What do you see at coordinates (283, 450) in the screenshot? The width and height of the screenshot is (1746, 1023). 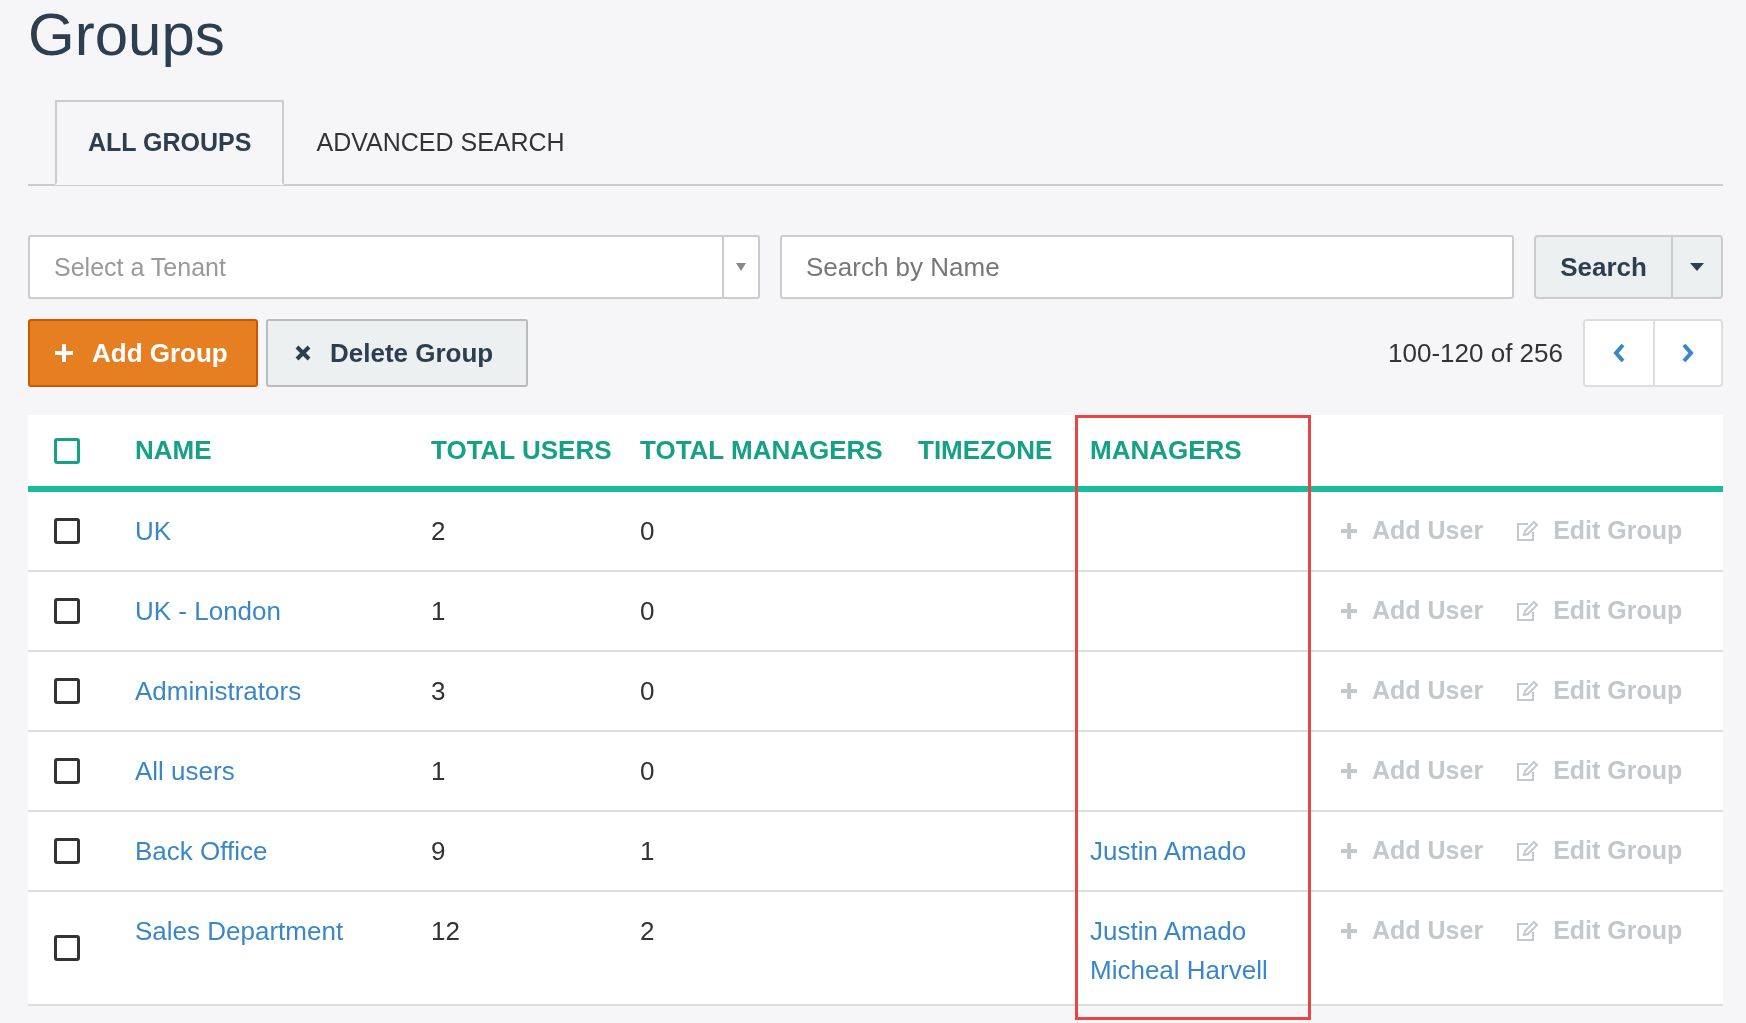 I see `column-header: NAME` at bounding box center [283, 450].